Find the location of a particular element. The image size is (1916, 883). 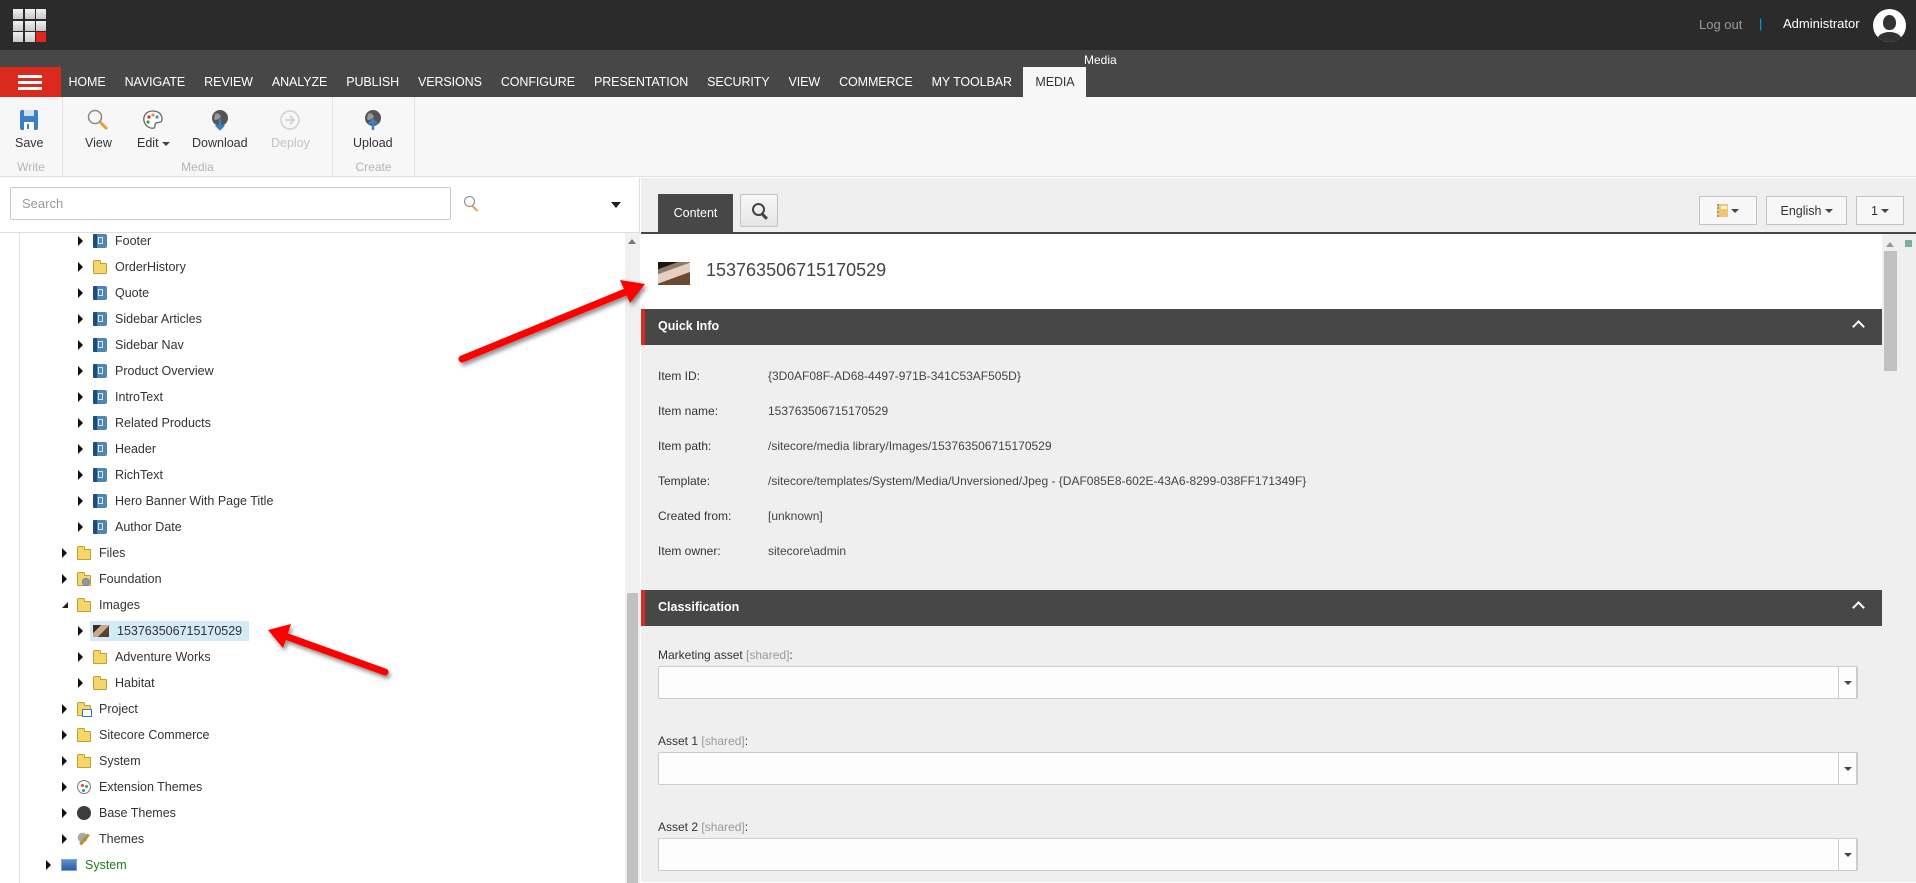

tab-security: SECURITY is located at coordinates (738, 82).